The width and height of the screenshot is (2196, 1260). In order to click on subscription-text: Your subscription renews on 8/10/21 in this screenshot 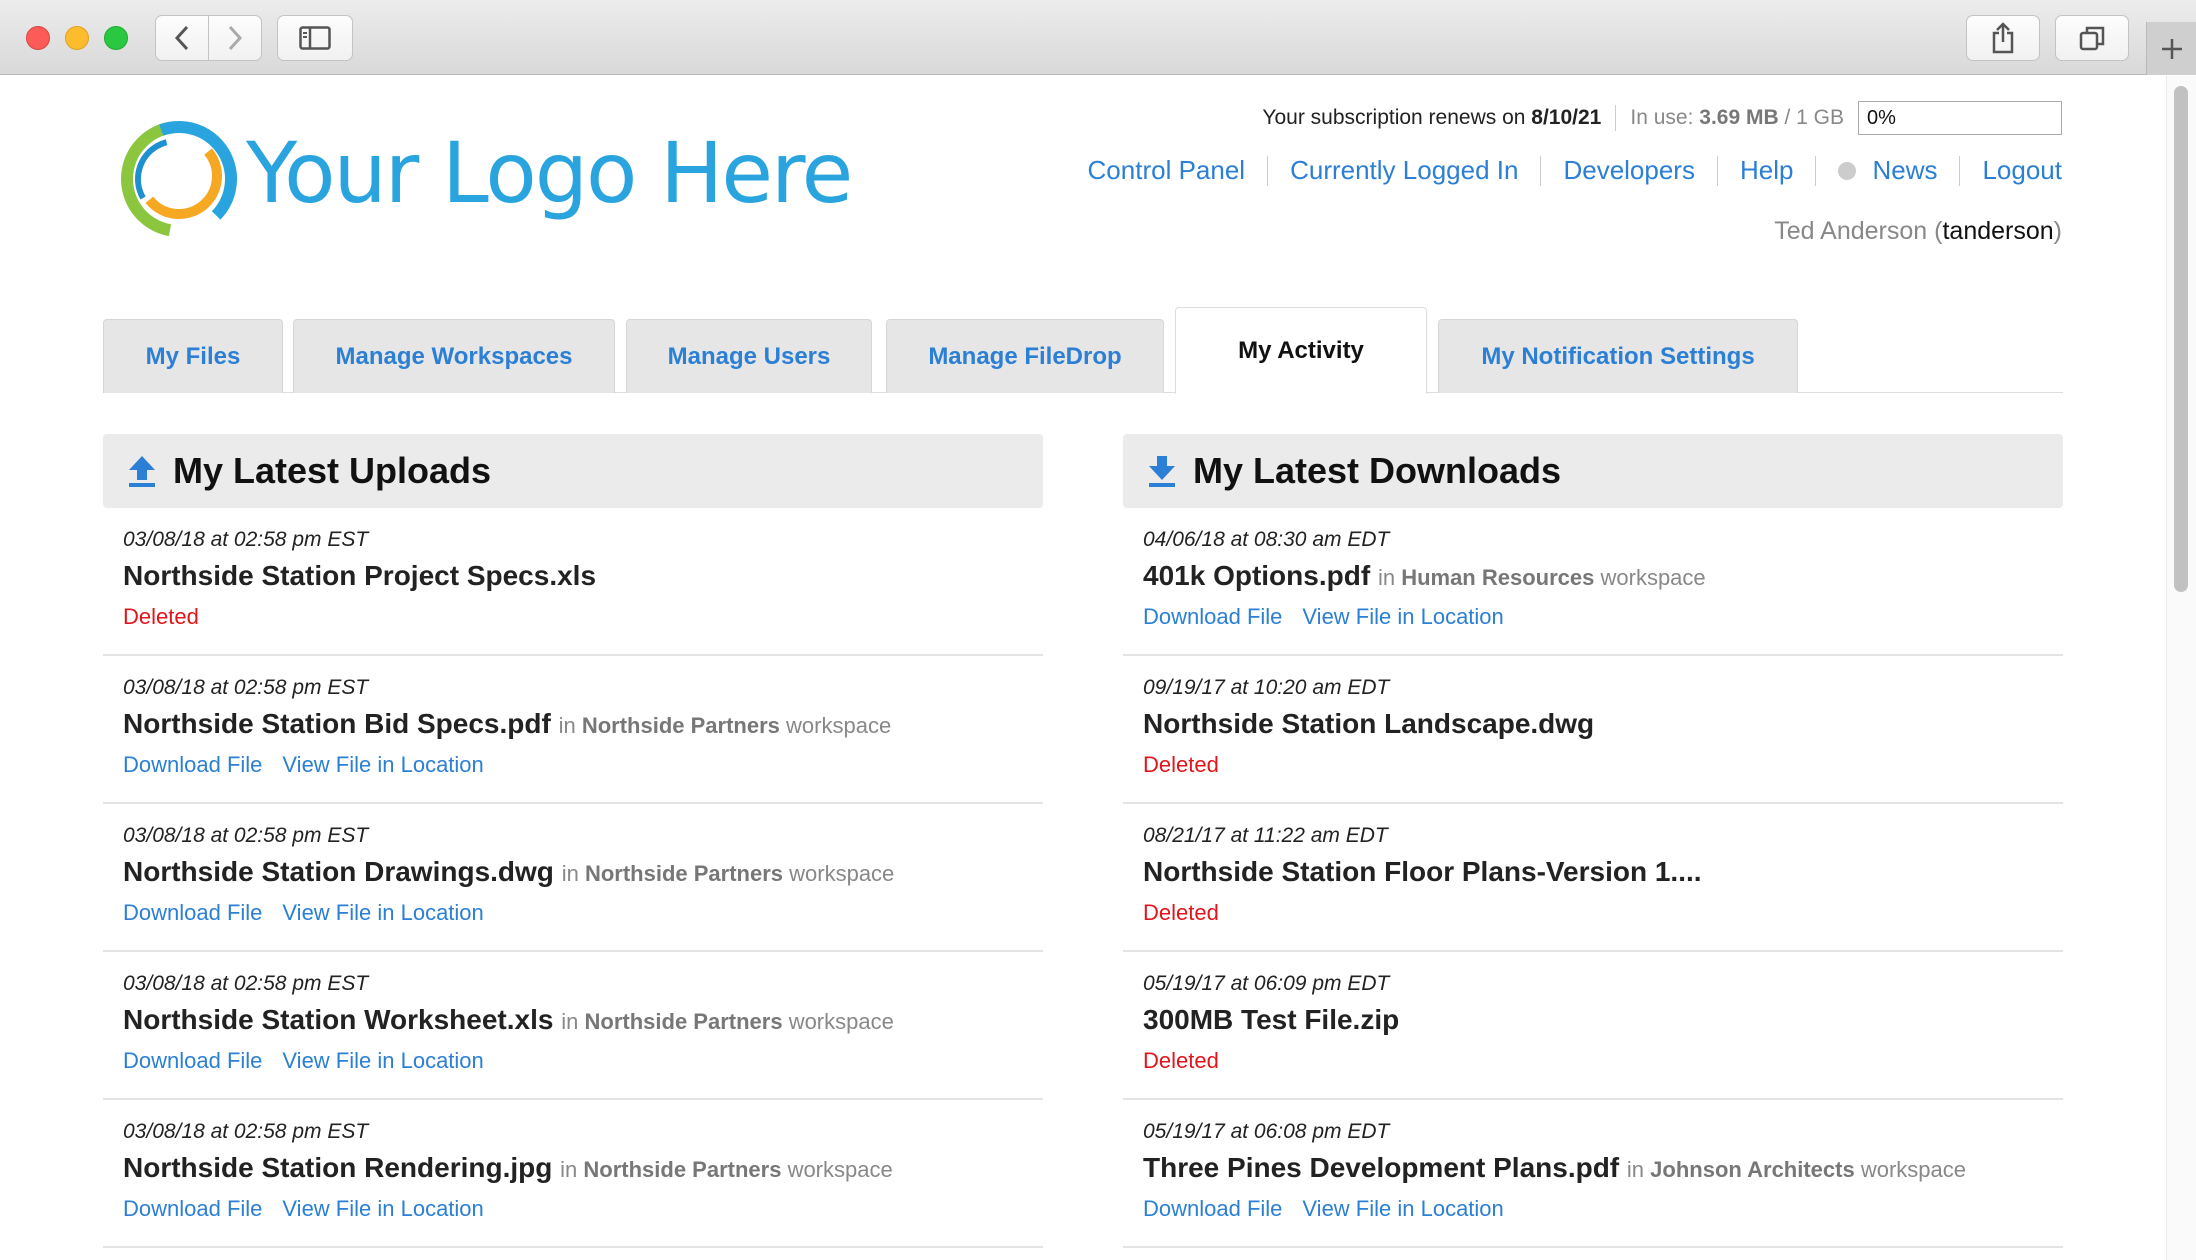, I will do `click(1432, 117)`.